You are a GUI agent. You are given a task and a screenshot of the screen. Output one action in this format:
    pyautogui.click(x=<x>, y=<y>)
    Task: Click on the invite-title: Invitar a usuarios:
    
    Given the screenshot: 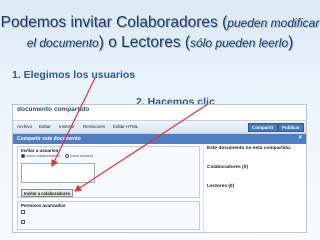 What is the action you would take?
    pyautogui.click(x=40, y=150)
    